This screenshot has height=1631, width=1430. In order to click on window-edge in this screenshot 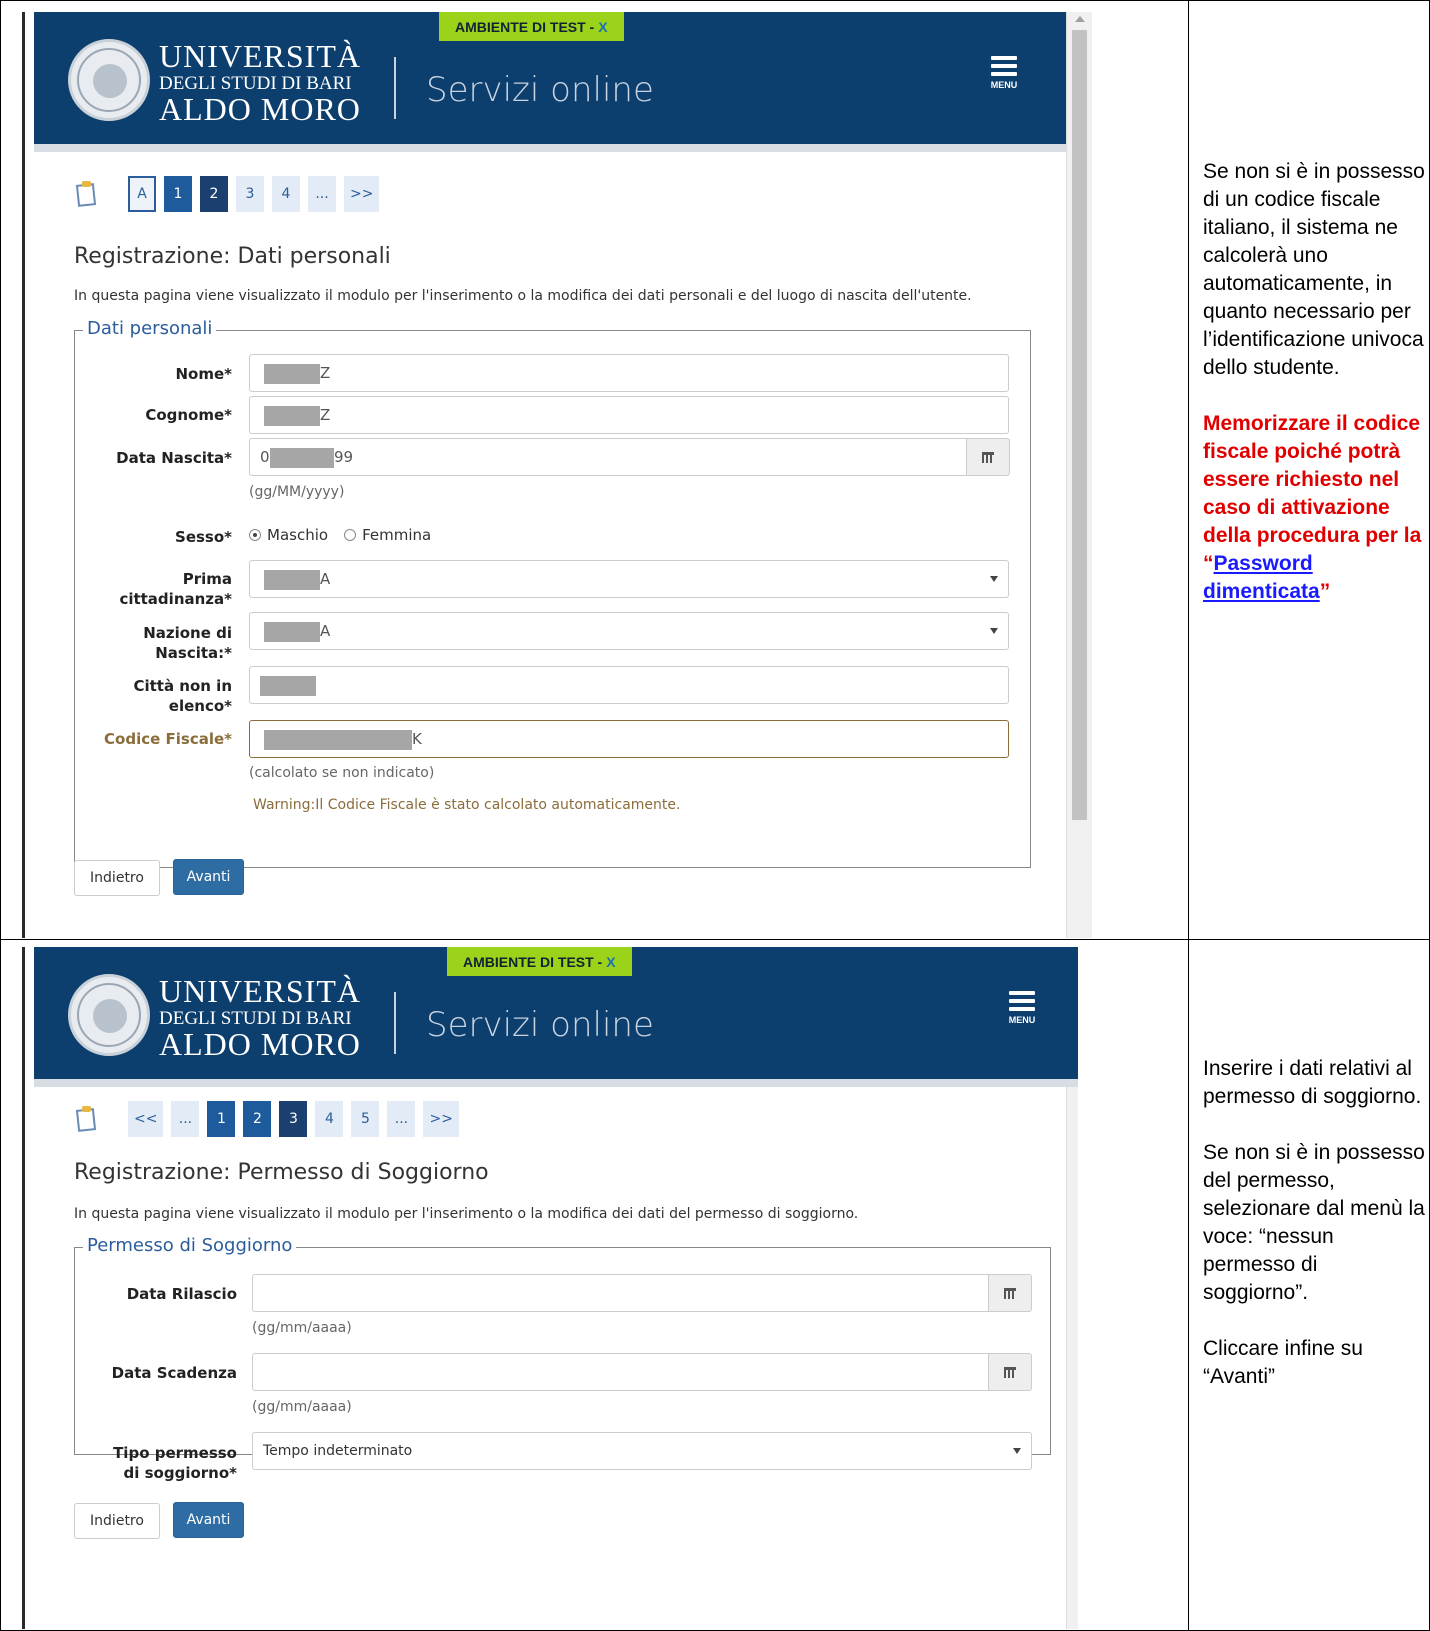, I will do `click(27, 1288)`.